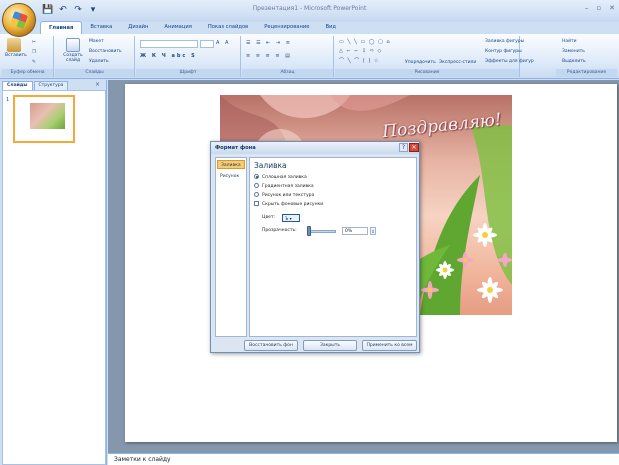 The height and width of the screenshot is (465, 619). What do you see at coordinates (96, 41) in the screenshot?
I see `layout-button: Макет` at bounding box center [96, 41].